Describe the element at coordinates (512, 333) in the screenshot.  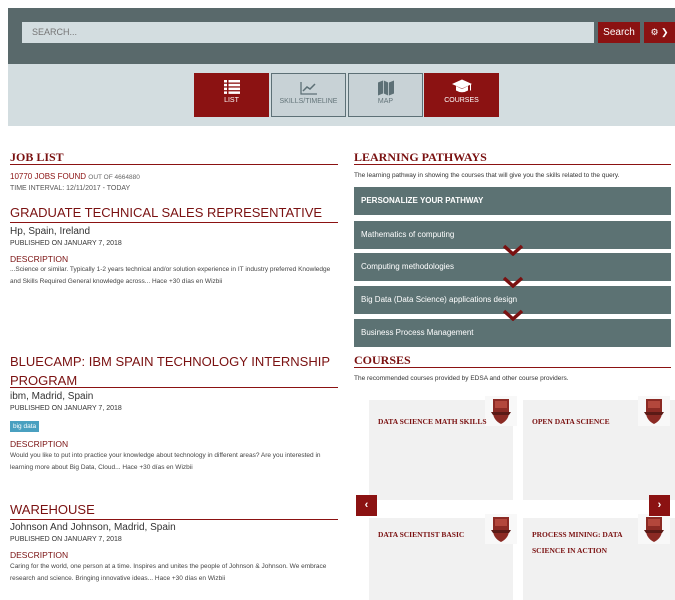
I see `pathway-step: Business Process Management` at that location.